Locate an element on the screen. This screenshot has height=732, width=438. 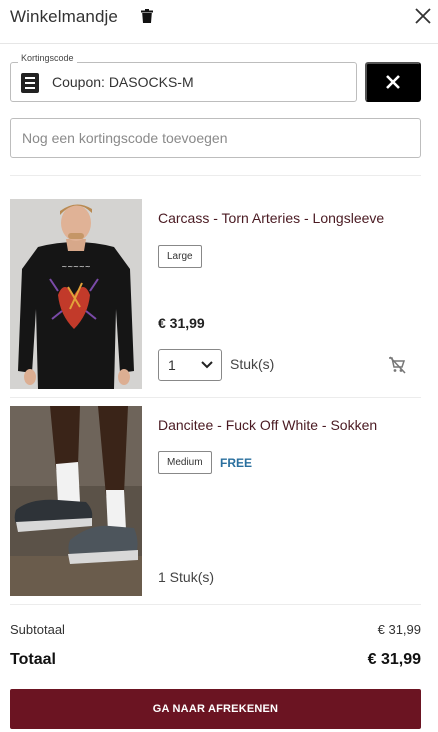
quantity-unit: Stuk(s) is located at coordinates (252, 364).